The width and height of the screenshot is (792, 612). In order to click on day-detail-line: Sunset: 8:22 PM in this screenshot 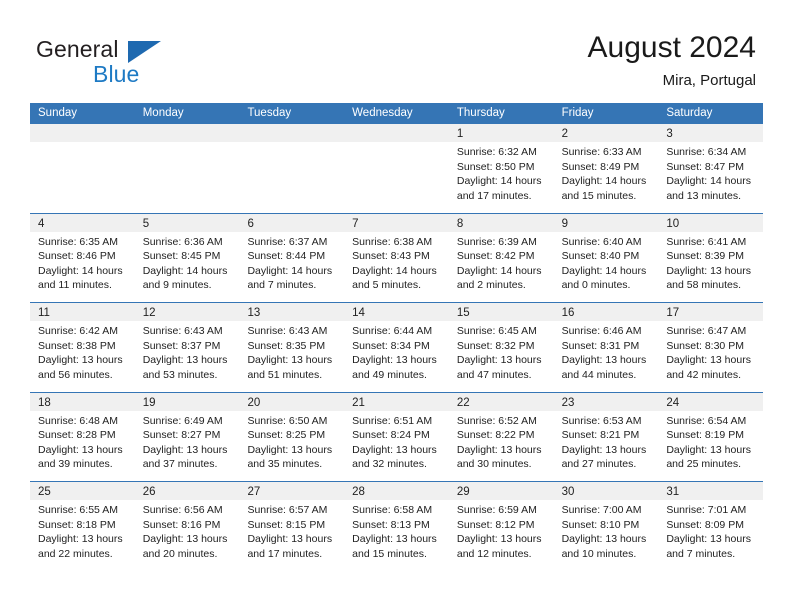, I will do `click(495, 435)`.